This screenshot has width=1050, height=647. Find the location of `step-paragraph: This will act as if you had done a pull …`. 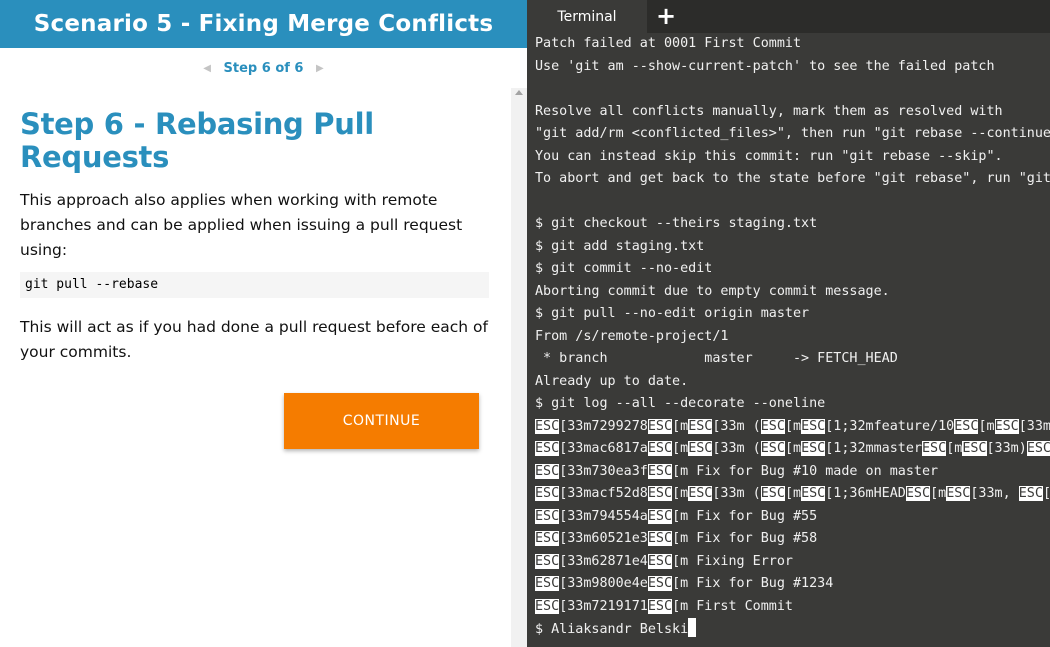

step-paragraph: This will act as if you had done a pull … is located at coordinates (254, 339).